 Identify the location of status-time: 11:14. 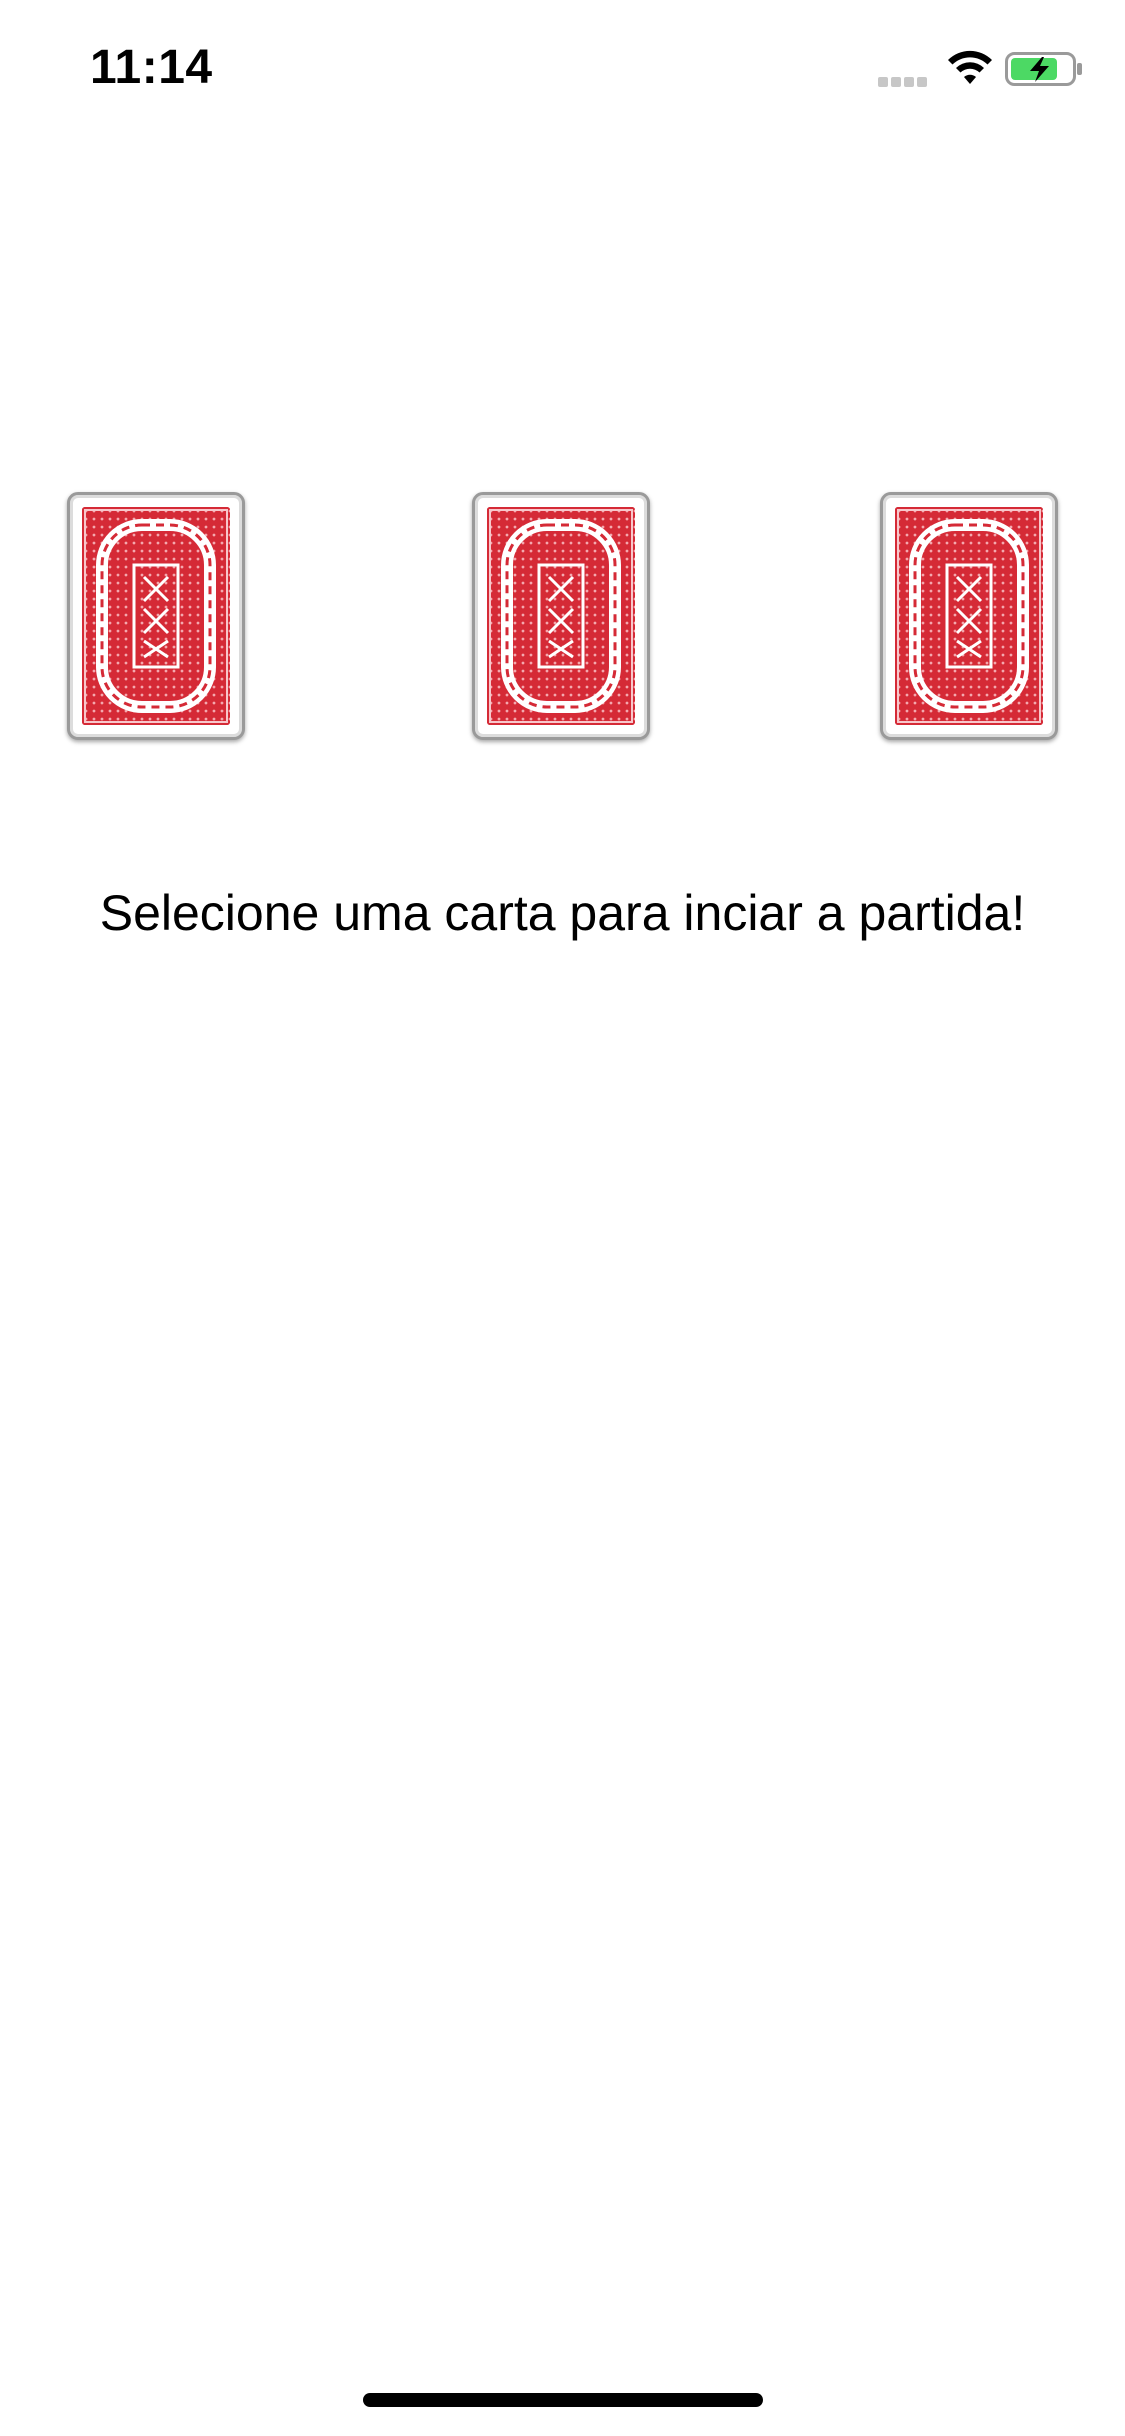
(151, 67).